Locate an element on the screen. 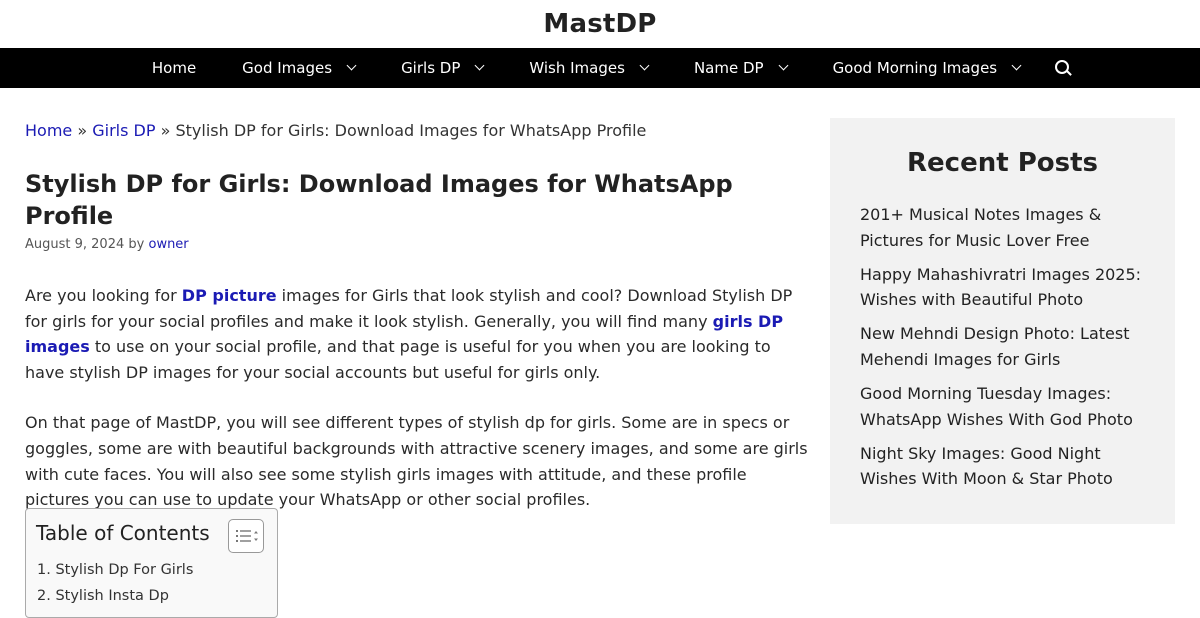 This screenshot has height=618, width=1200. paragraph-text: Are you looking for is located at coordinates (103, 295).